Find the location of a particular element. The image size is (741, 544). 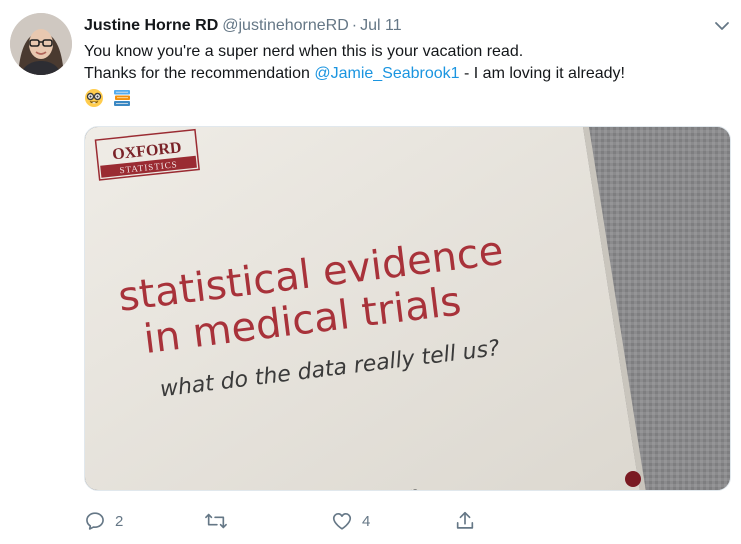

author-display-name: Justine Horne RD is located at coordinates (151, 25).